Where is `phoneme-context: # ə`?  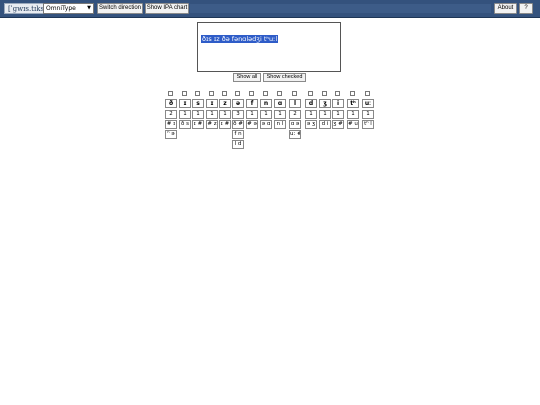
phoneme-context: # ə is located at coordinates (252, 124).